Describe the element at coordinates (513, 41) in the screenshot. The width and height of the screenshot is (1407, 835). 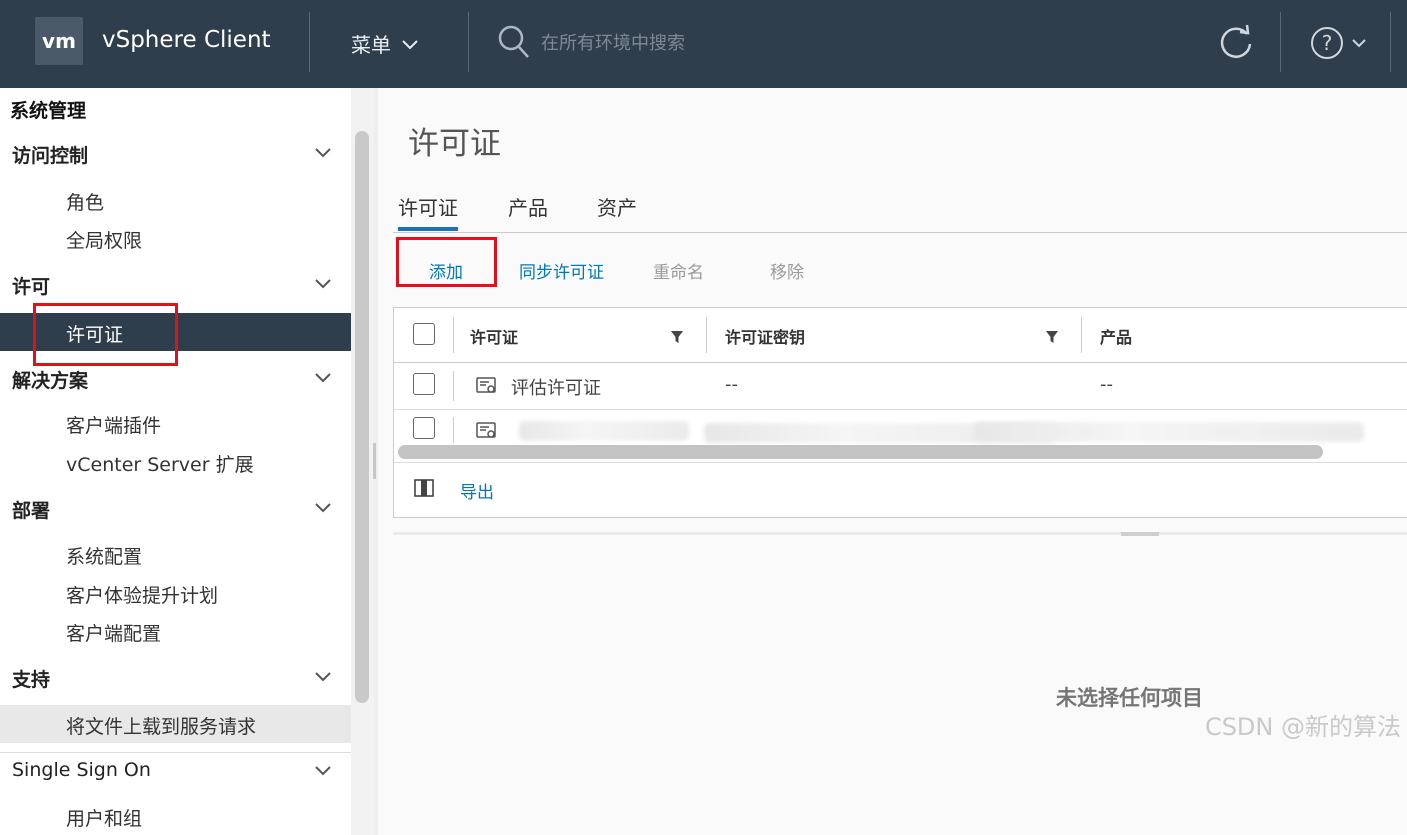
I see `search-icon` at that location.